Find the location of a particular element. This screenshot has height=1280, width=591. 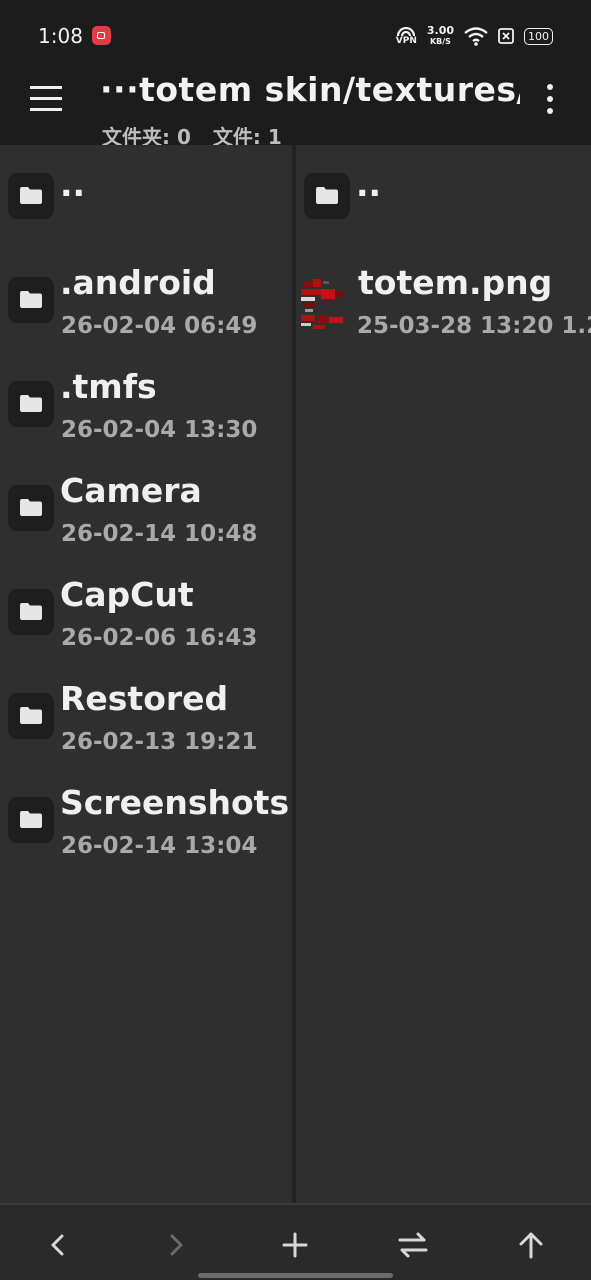

more-vertical-icon is located at coordinates (550, 100).